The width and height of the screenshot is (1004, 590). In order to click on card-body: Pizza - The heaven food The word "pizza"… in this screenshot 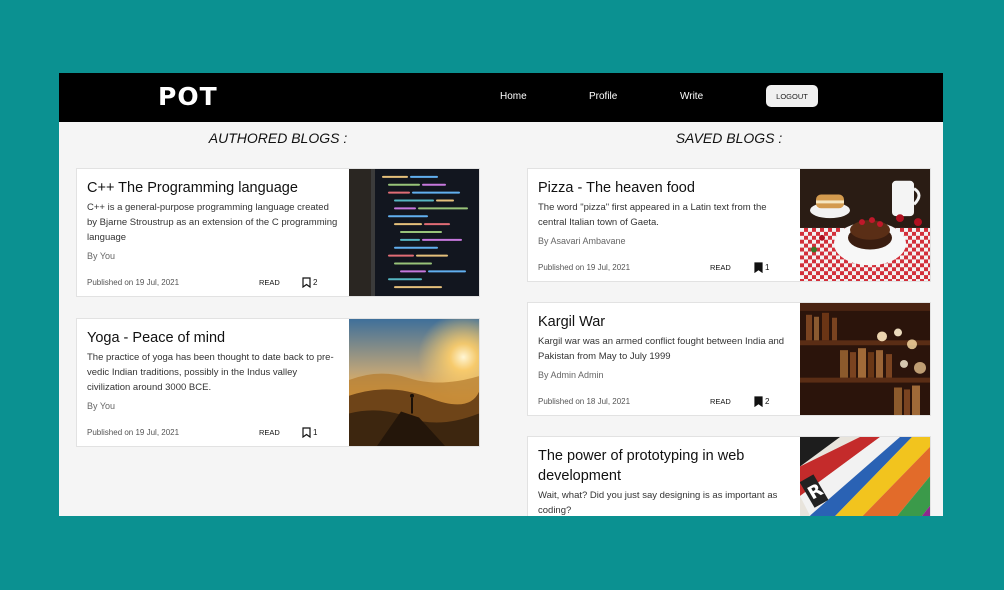, I will do `click(664, 212)`.